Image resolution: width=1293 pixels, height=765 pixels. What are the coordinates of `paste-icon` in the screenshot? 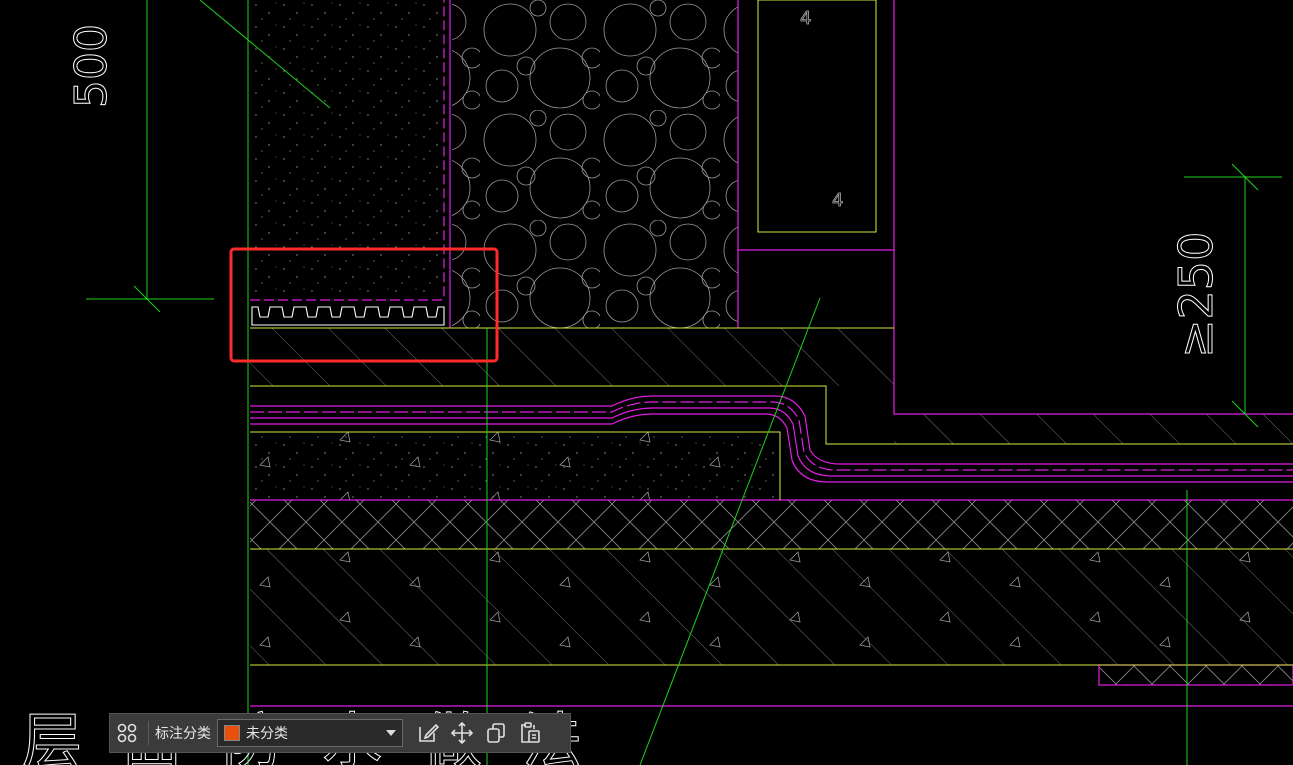 It's located at (530, 733).